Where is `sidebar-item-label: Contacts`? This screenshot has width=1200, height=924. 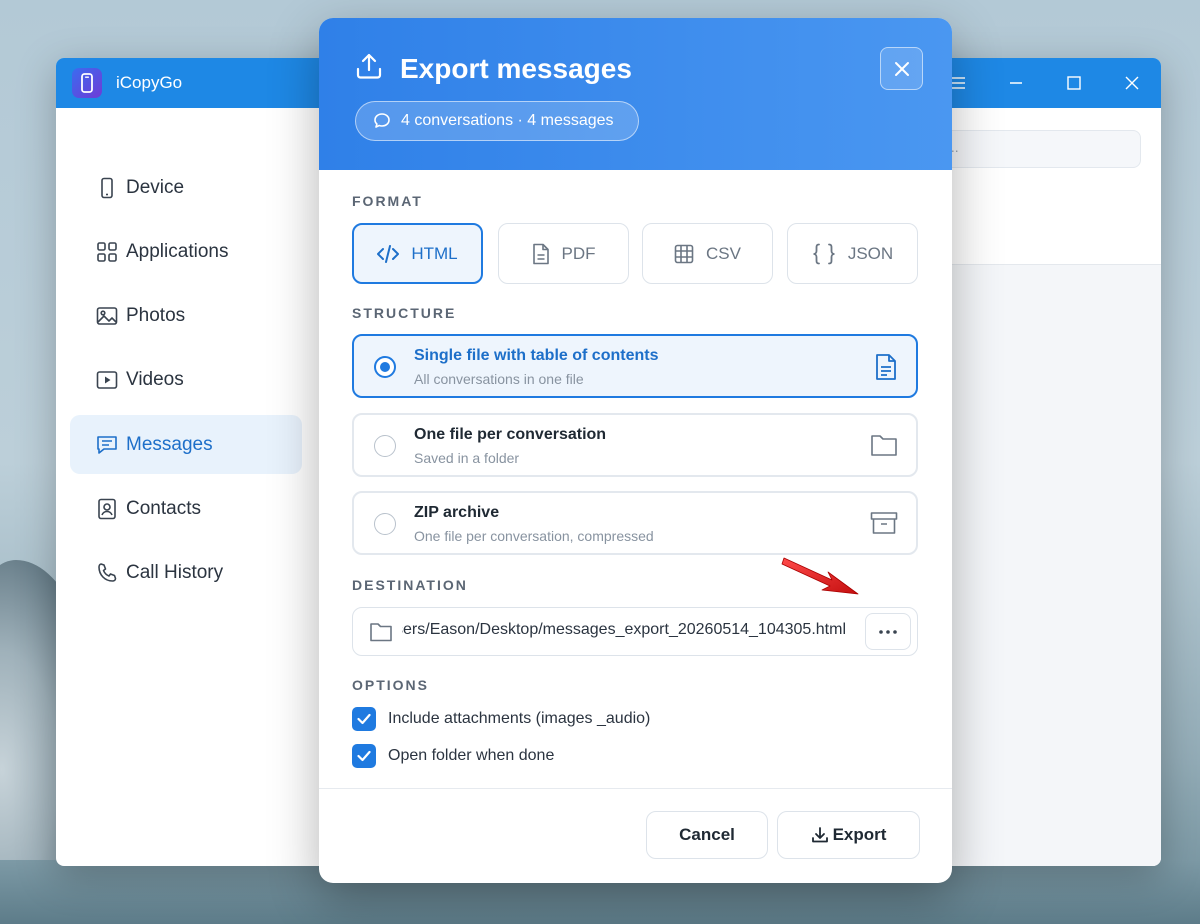
sidebar-item-label: Contacts is located at coordinates (163, 508).